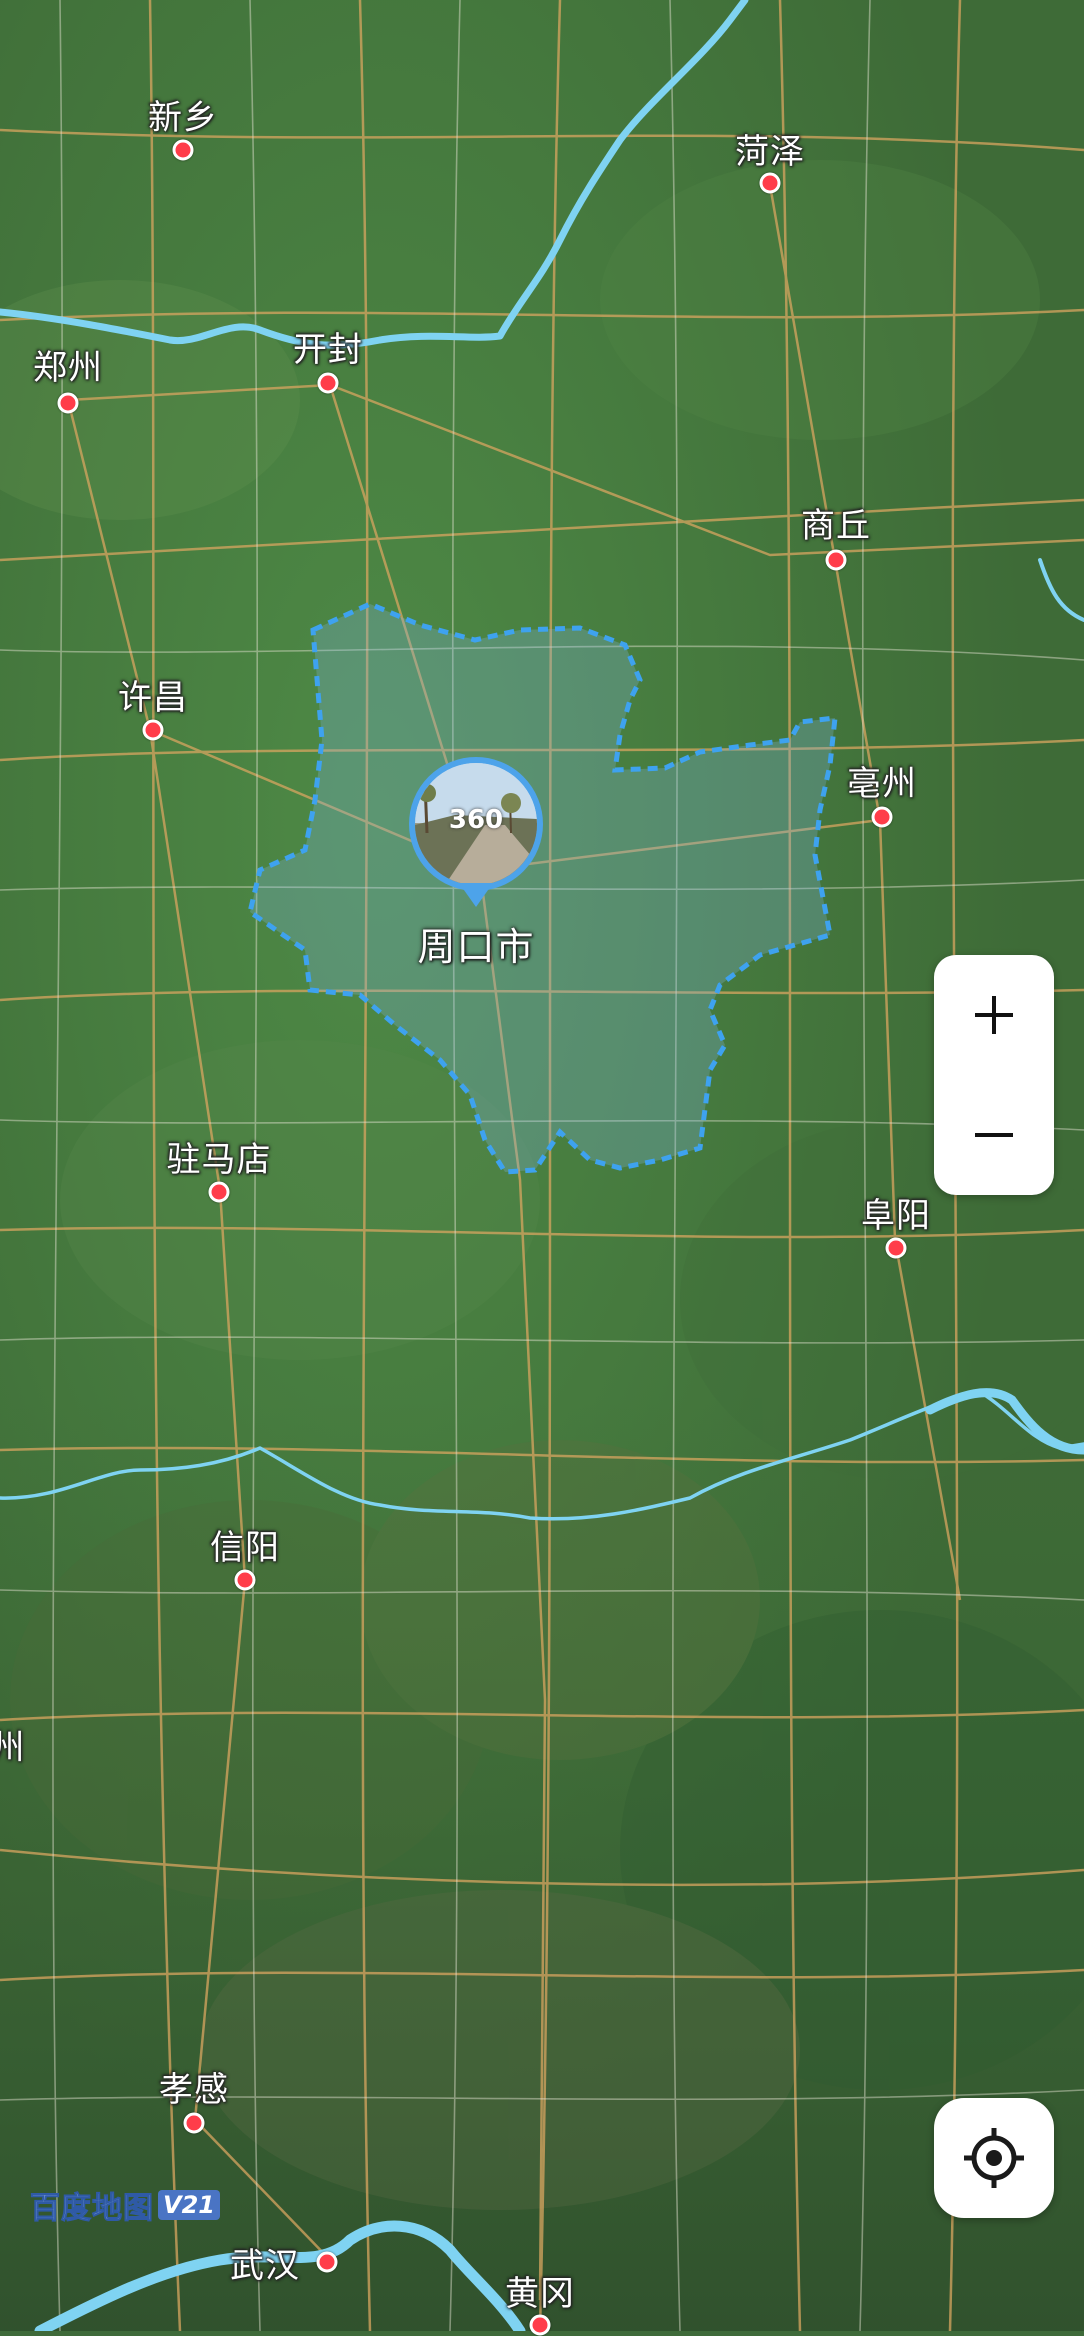 Image resolution: width=1084 pixels, height=2336 pixels. Describe the element at coordinates (219, 1156) in the screenshot. I see `city-label: 驻马店` at that location.